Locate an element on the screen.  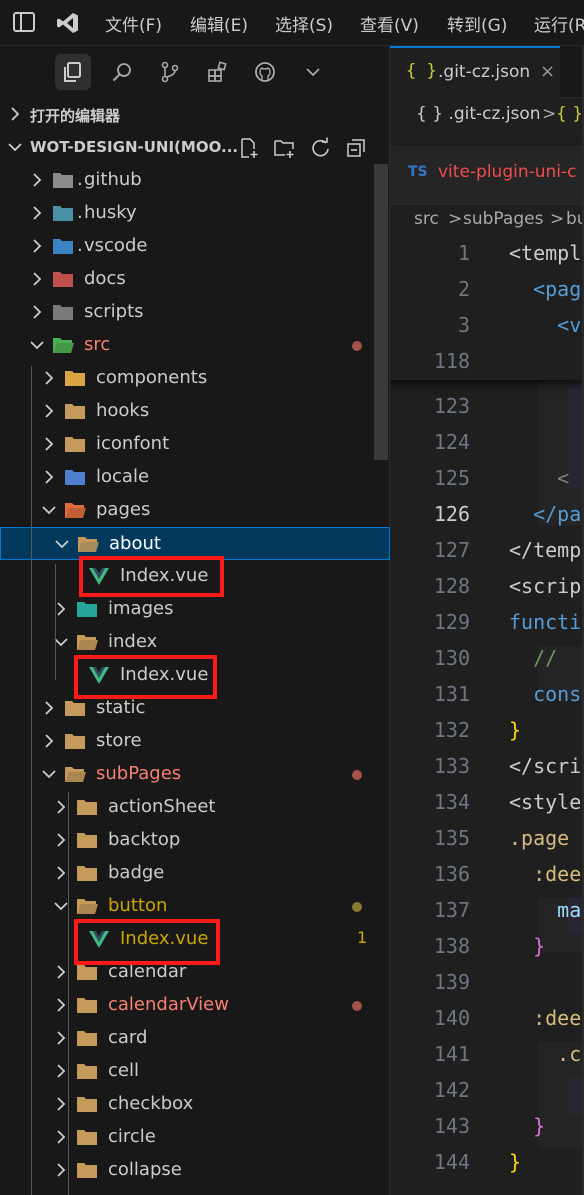
code-line: </pa is located at coordinates (545, 514).